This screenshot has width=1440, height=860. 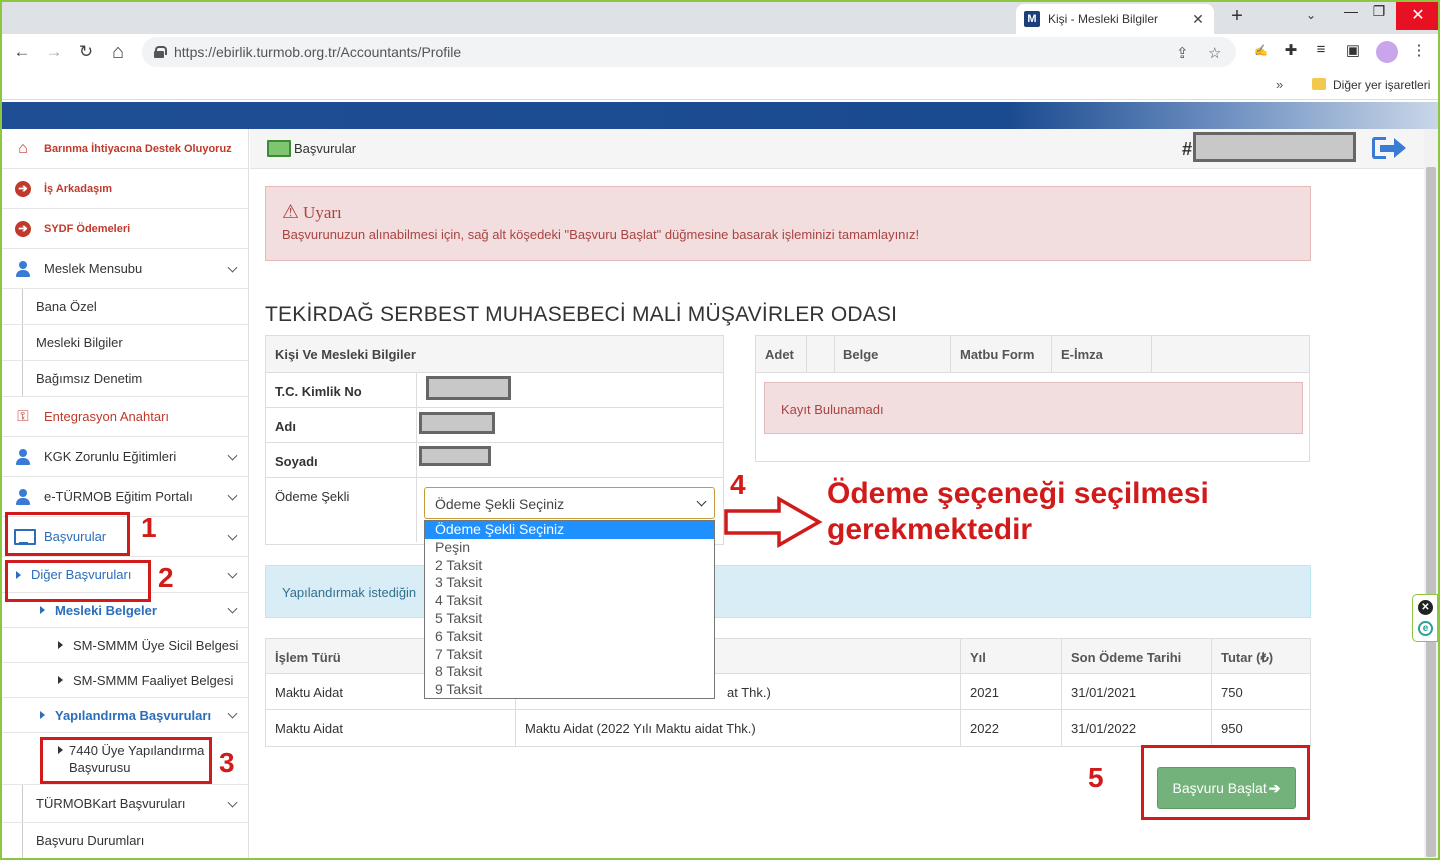 What do you see at coordinates (1010, 691) in the screenshot?
I see `table-cell: 2021` at bounding box center [1010, 691].